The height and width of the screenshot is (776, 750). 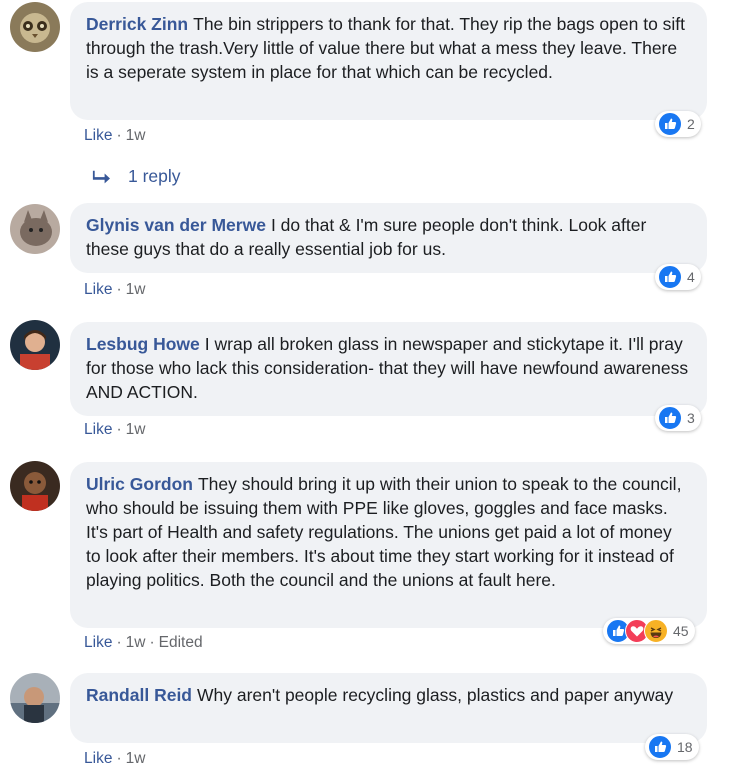 I want to click on comment-author: Ulric Gordon, so click(x=139, y=484).